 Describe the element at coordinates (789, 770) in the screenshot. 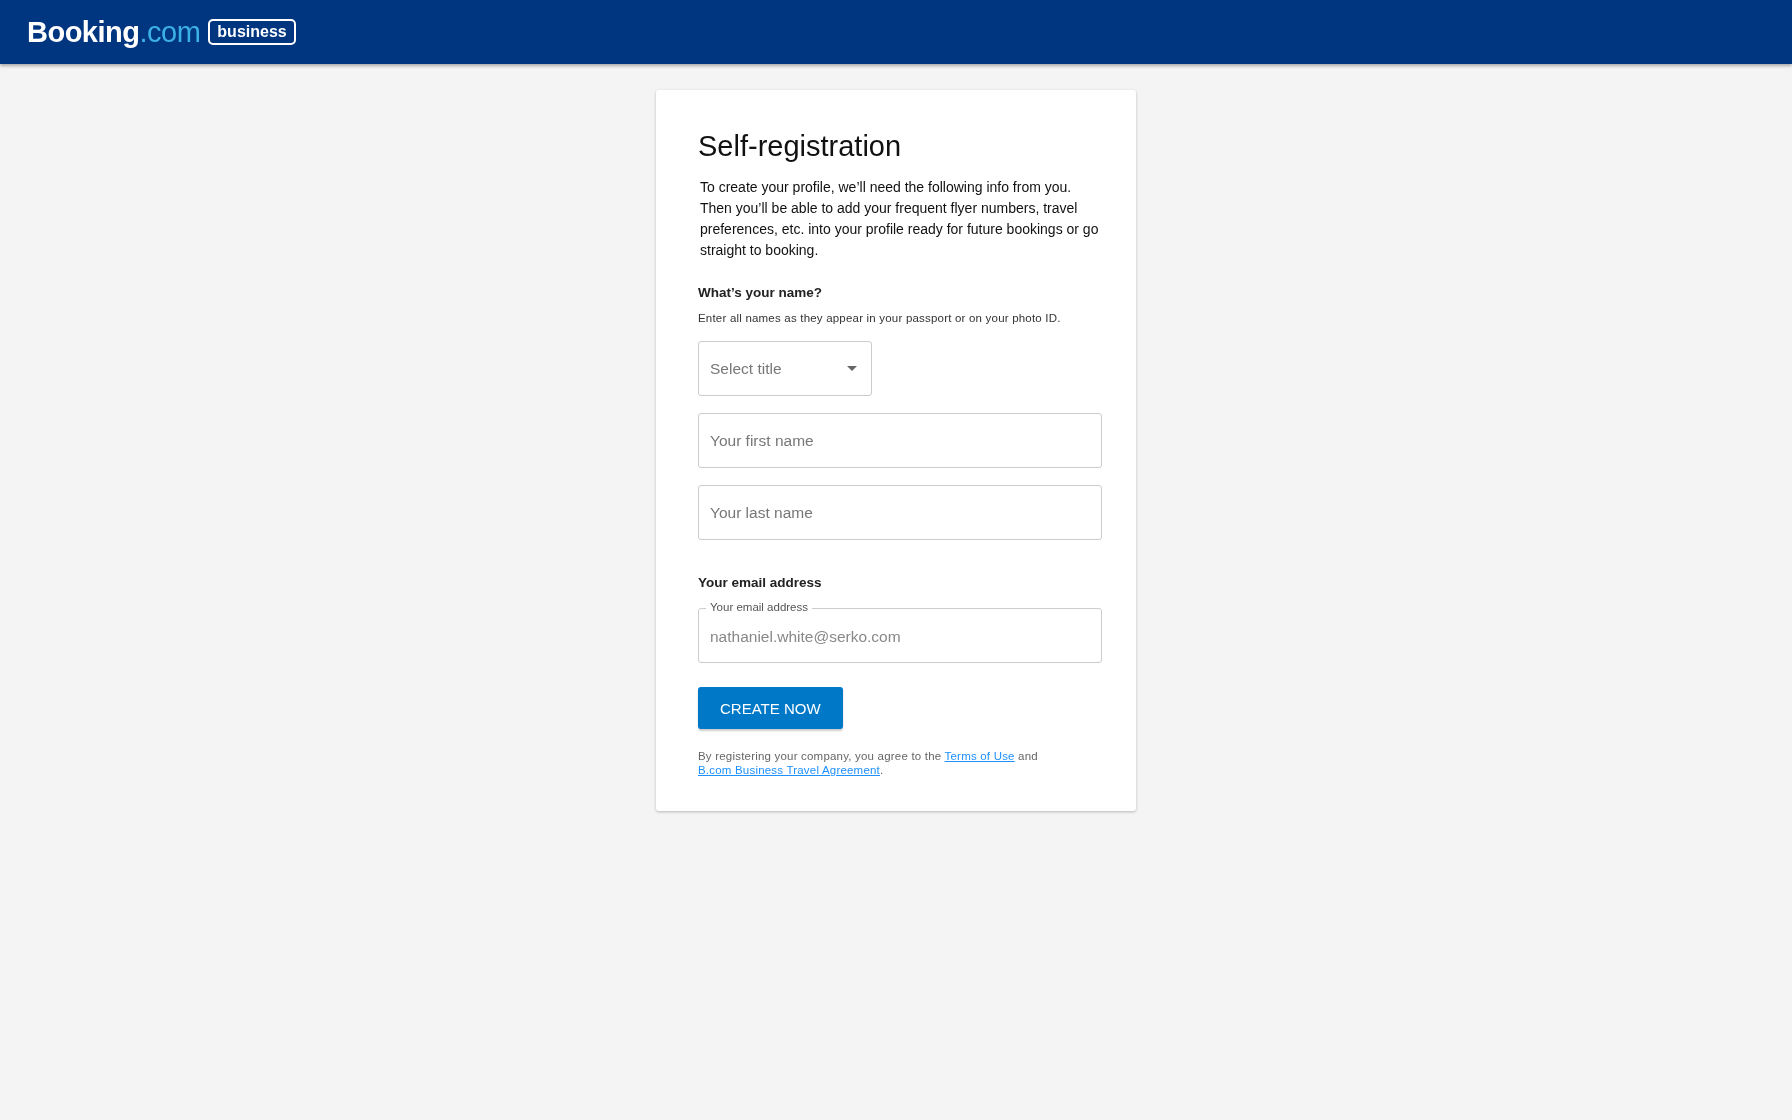

I see `agreement-link: B.com Business Travel Agreement` at that location.